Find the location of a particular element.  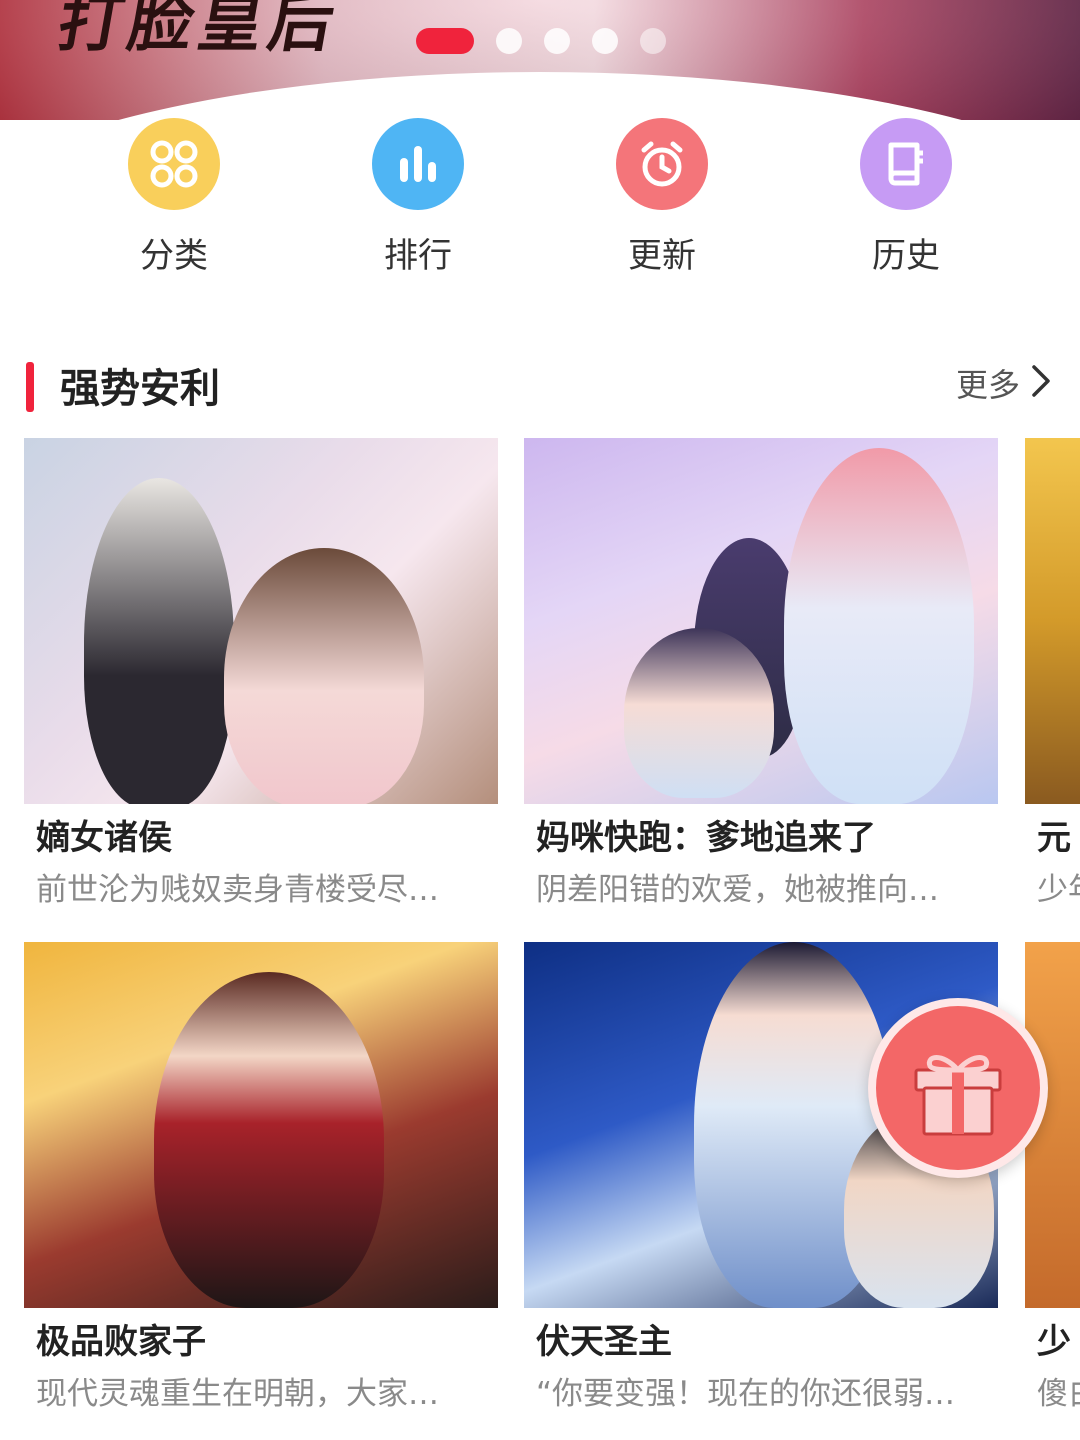

grid-icon is located at coordinates (174, 164).